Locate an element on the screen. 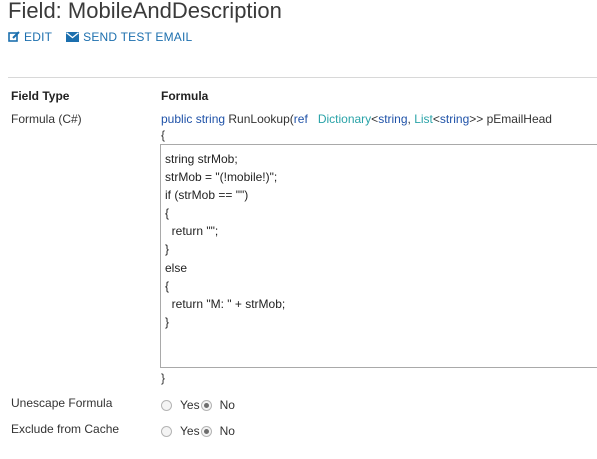 The image size is (597, 459). sig-string2: string is located at coordinates (393, 119).